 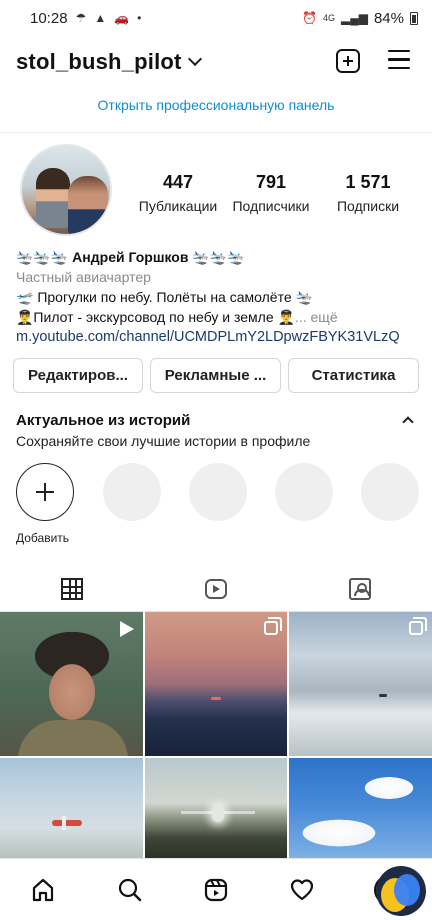 I want to click on stat-posts: 447 Публикации, so click(x=178, y=193).